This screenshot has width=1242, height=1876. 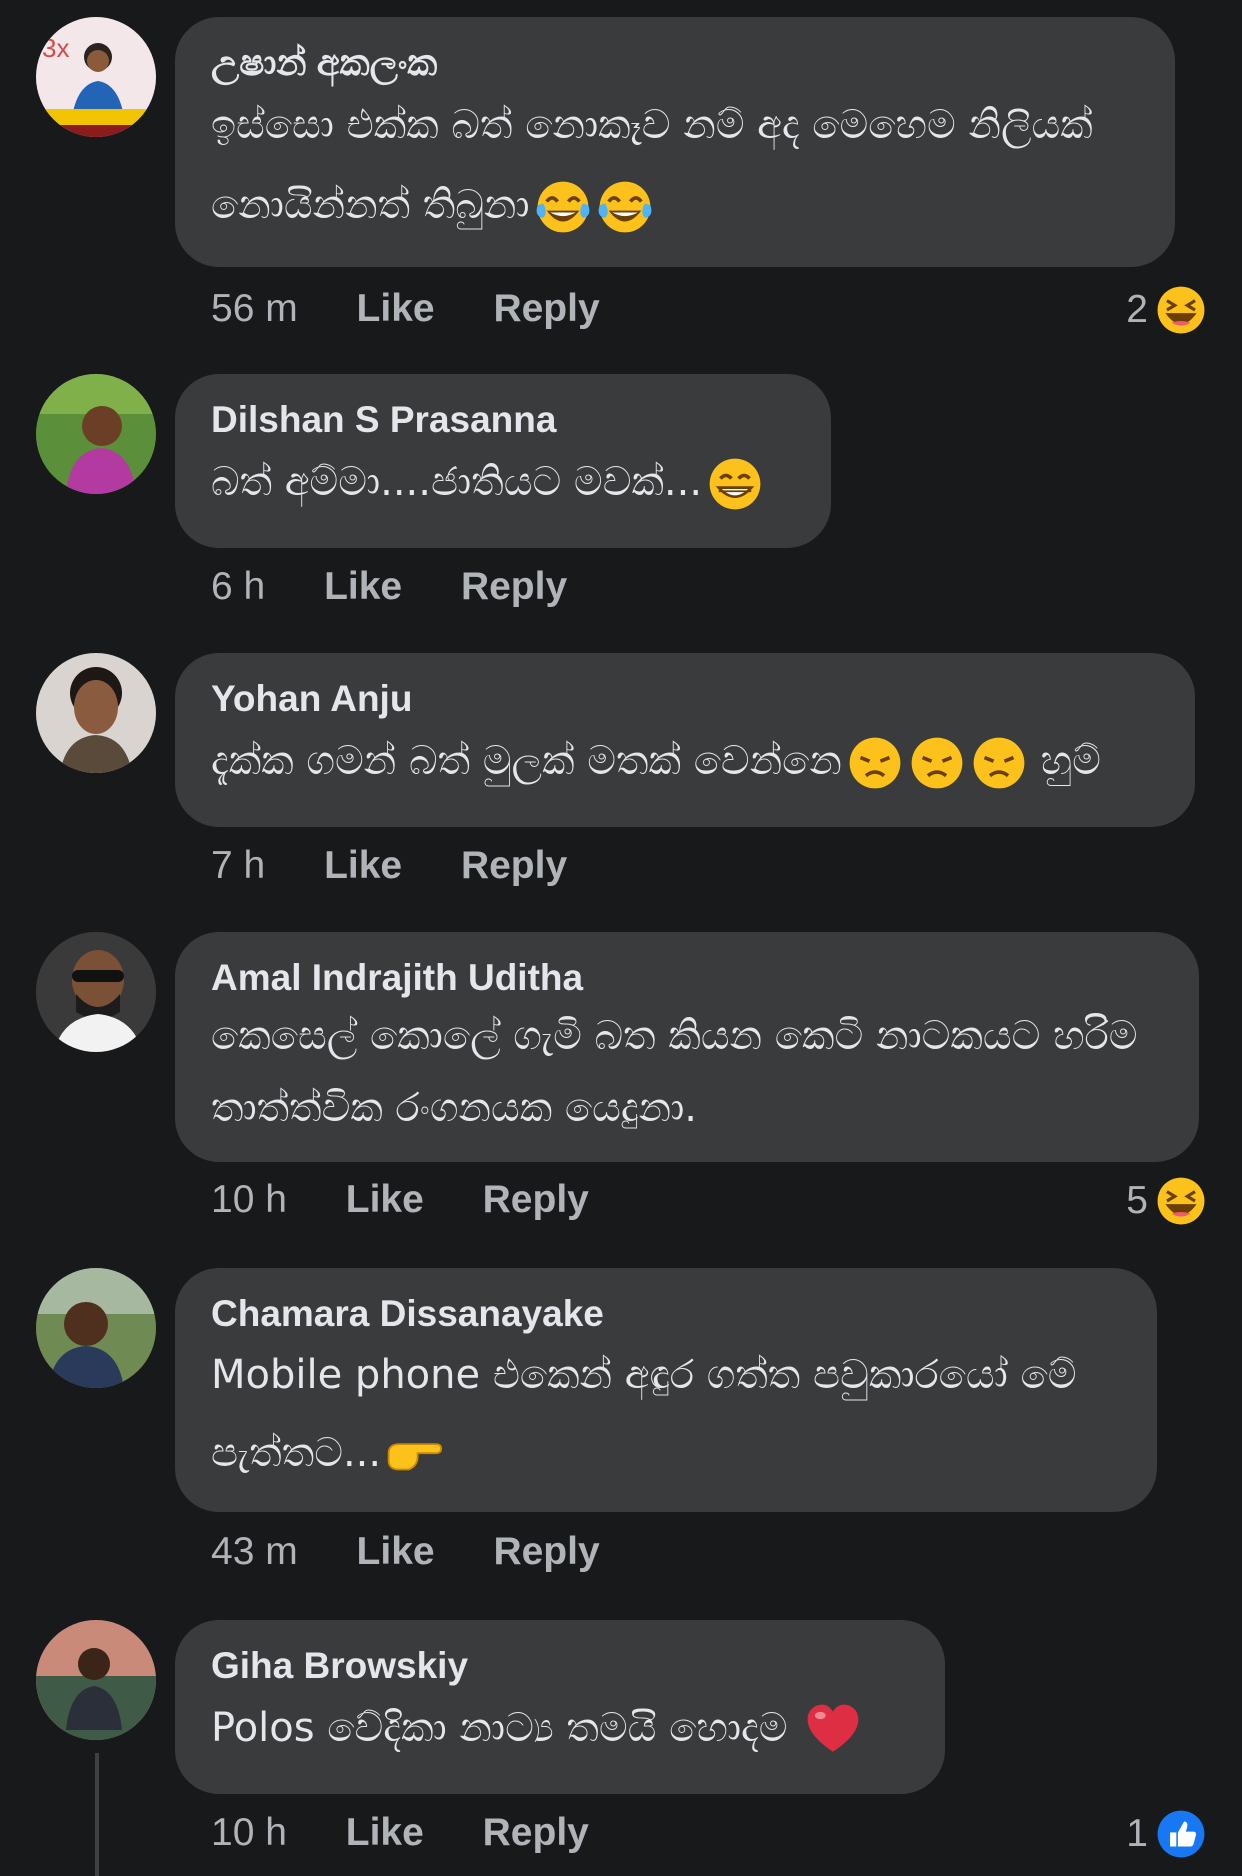 I want to click on comment-timestamp: 56 m, so click(x=254, y=309).